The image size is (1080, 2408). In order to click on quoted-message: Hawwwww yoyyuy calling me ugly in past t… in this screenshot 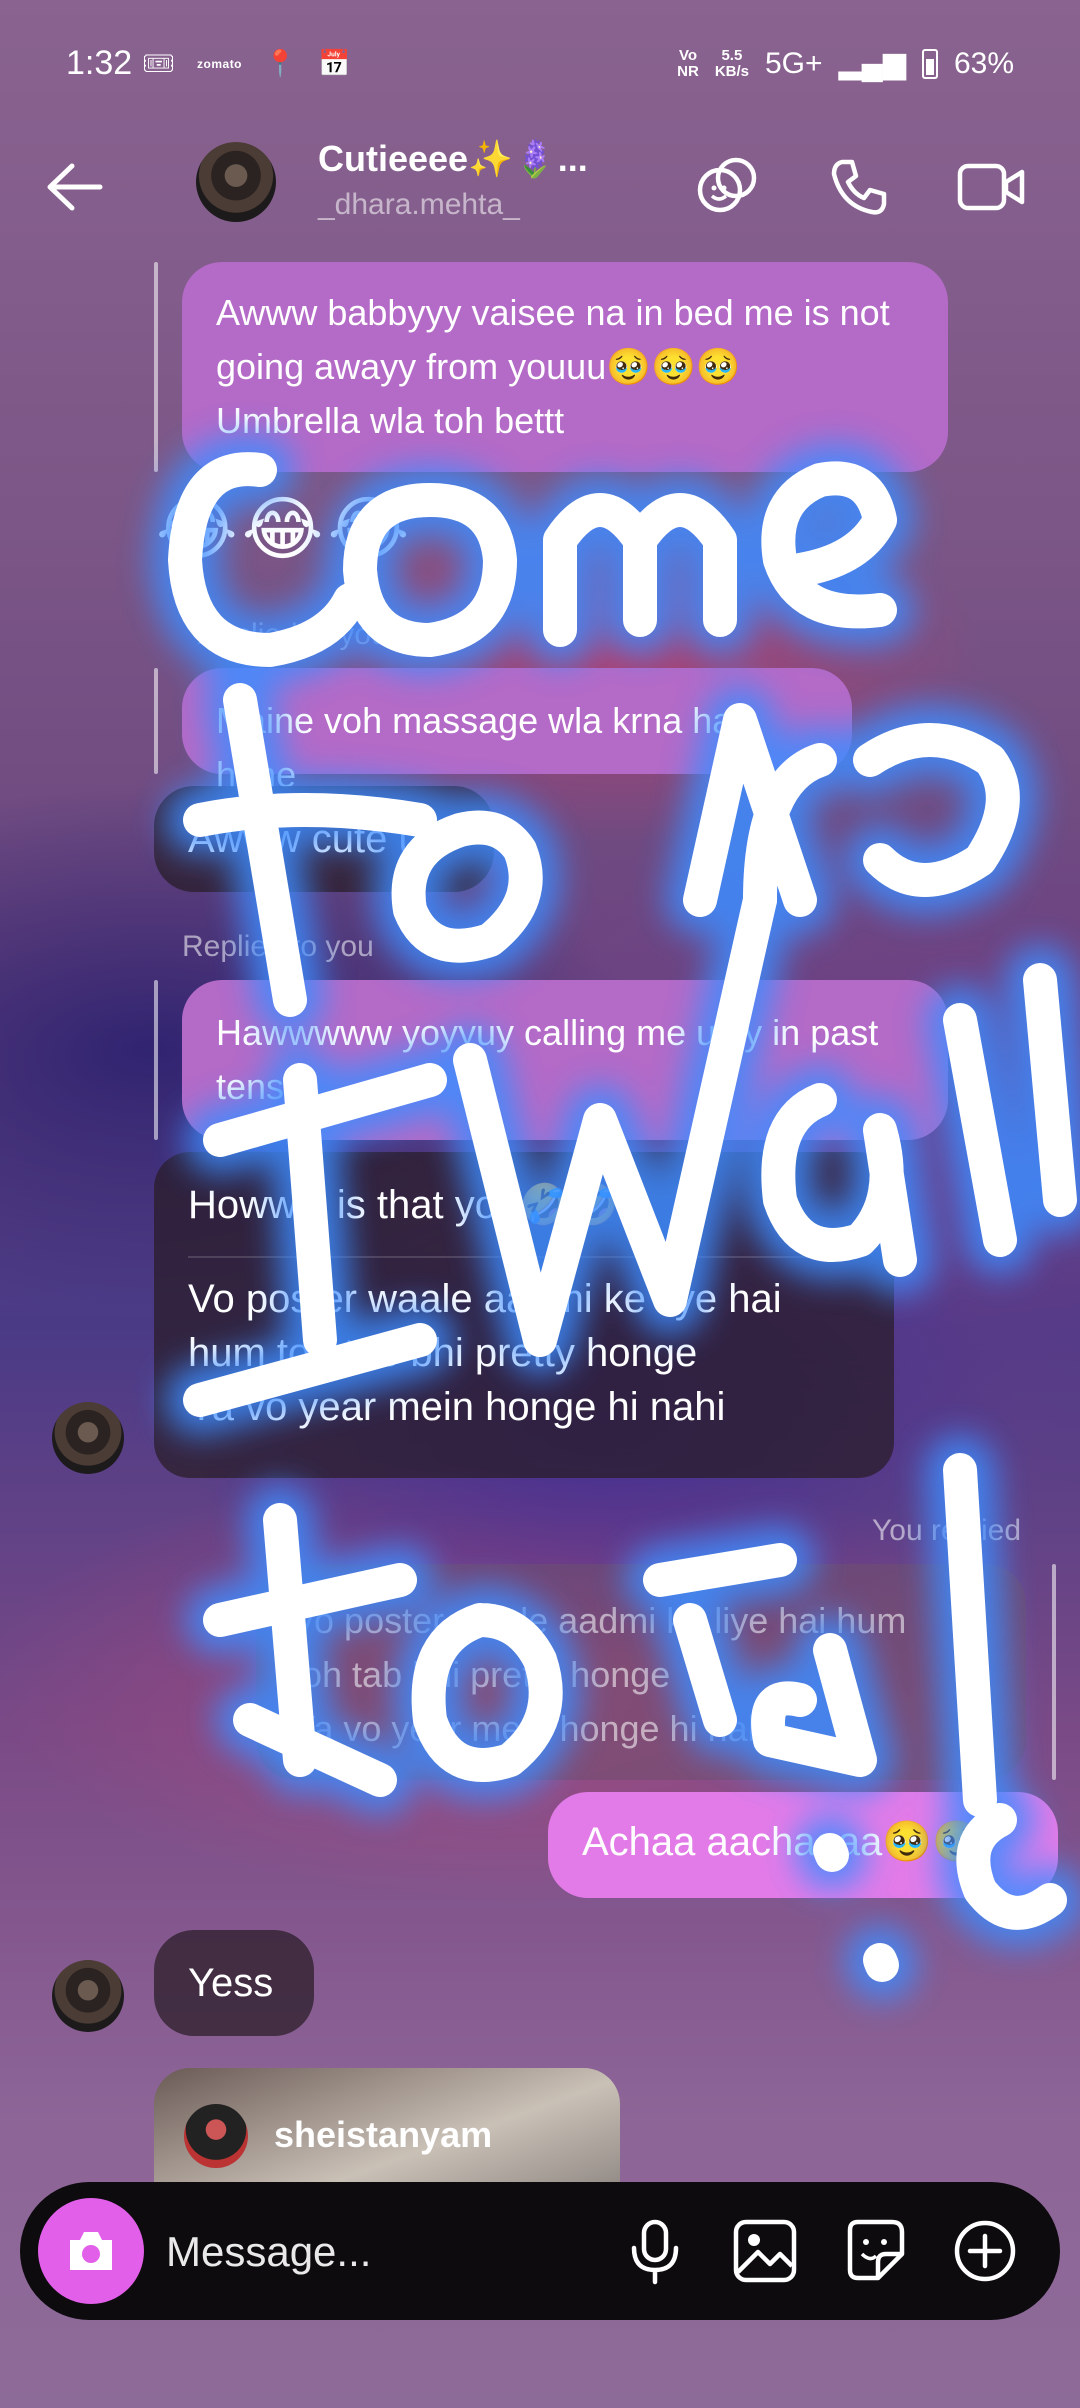, I will do `click(565, 1060)`.